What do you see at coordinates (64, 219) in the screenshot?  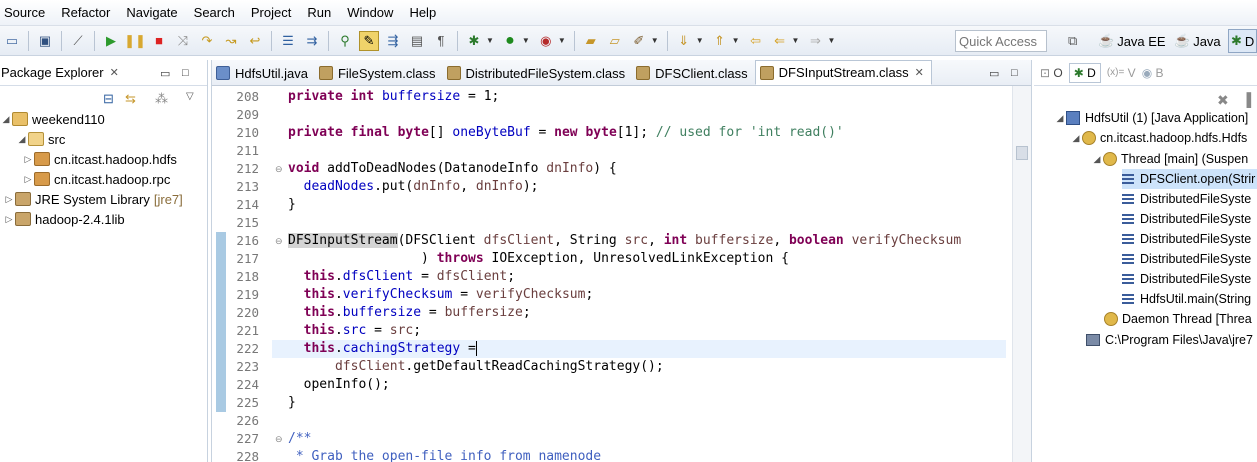 I see `tree-item-hadoop-lib: ▷ hadoop-2.4.1lib` at bounding box center [64, 219].